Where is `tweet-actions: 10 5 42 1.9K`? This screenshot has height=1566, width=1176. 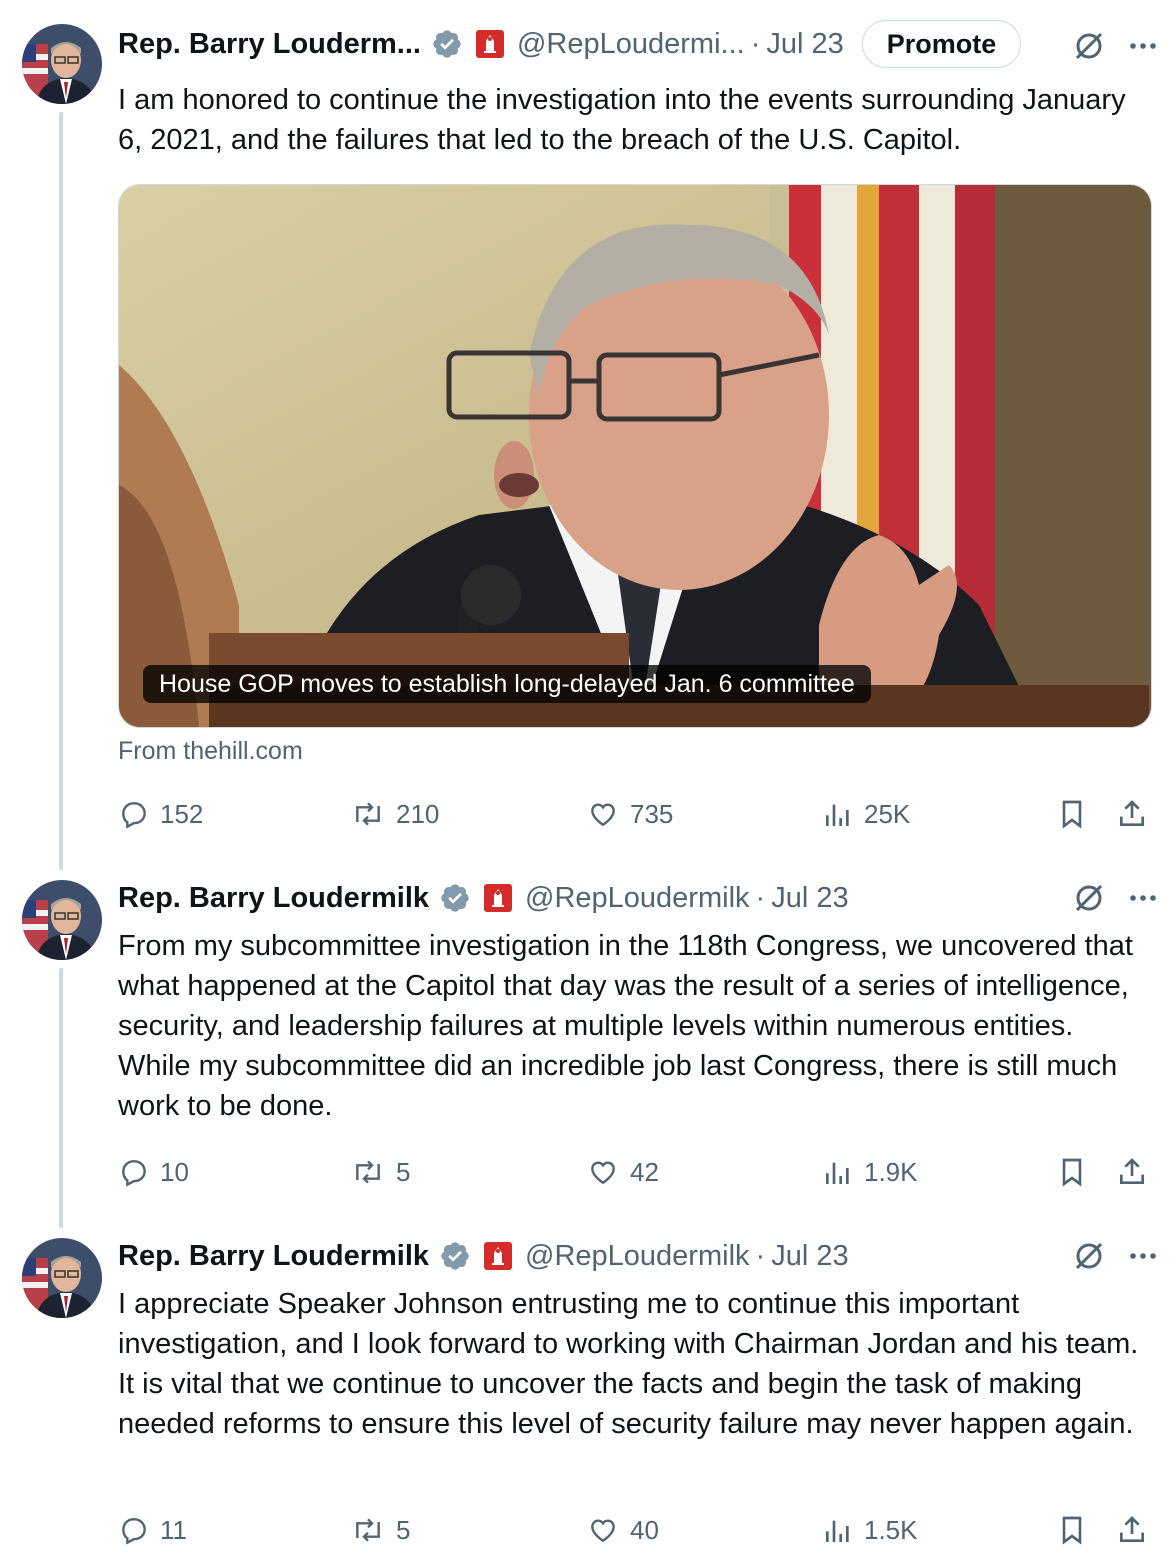 tweet-actions: 10 5 42 1.9K is located at coordinates (638, 1172).